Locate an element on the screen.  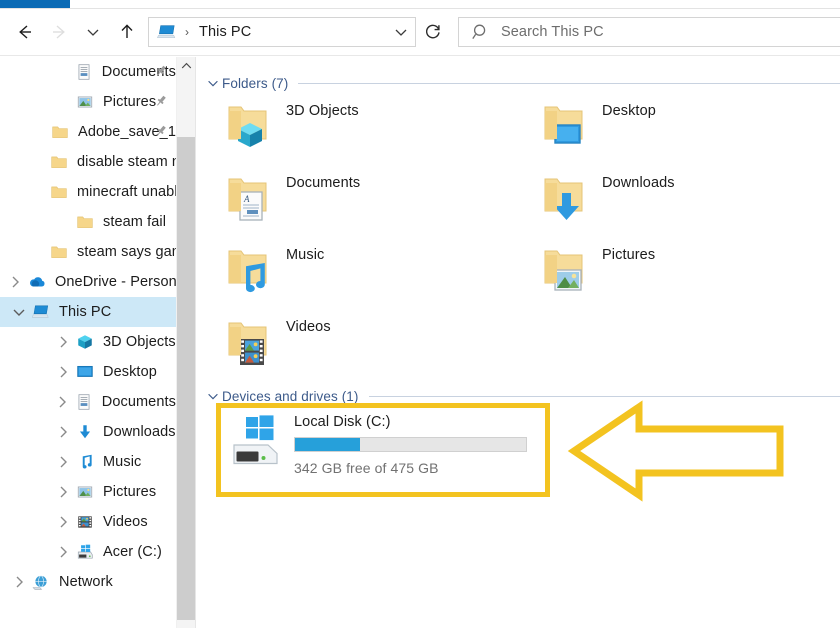
sidebar-item-label: Pictures is located at coordinates (130, 492).